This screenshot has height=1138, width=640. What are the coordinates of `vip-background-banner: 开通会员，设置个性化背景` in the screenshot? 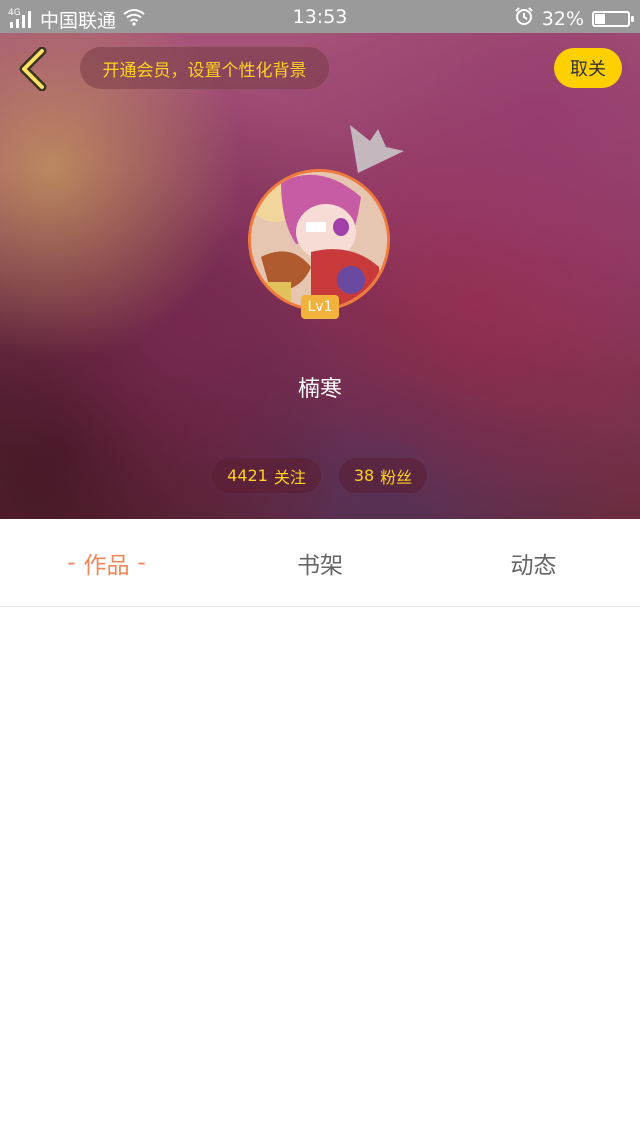 It's located at (204, 68).